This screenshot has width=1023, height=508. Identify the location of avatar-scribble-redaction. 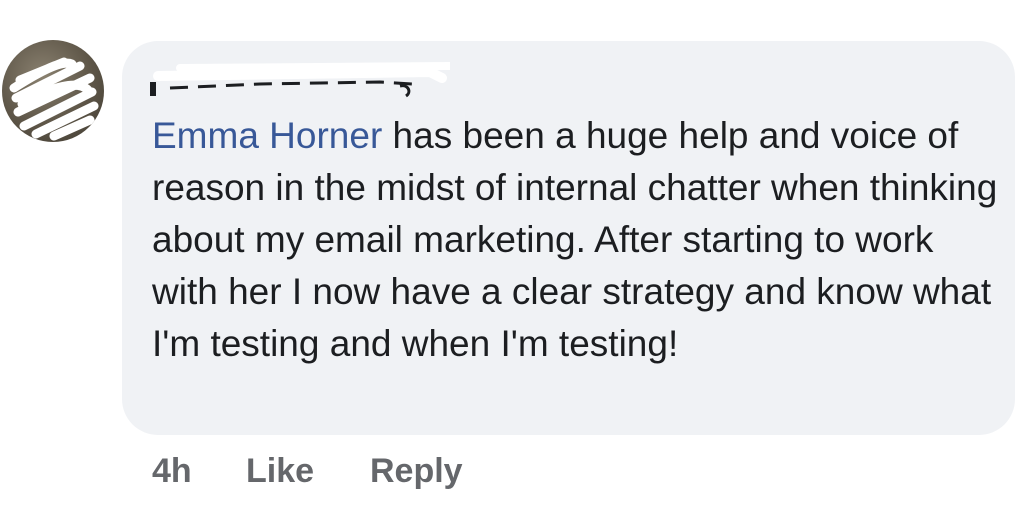
(54, 99).